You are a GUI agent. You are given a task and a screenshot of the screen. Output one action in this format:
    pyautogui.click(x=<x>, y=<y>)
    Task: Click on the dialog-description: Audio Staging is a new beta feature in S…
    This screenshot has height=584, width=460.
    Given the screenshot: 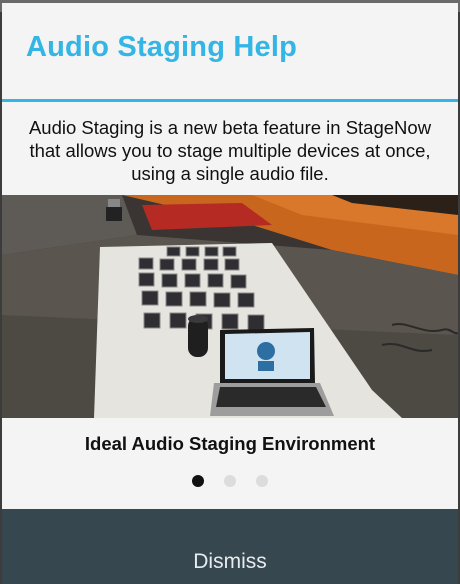 What is the action you would take?
    pyautogui.click(x=230, y=150)
    